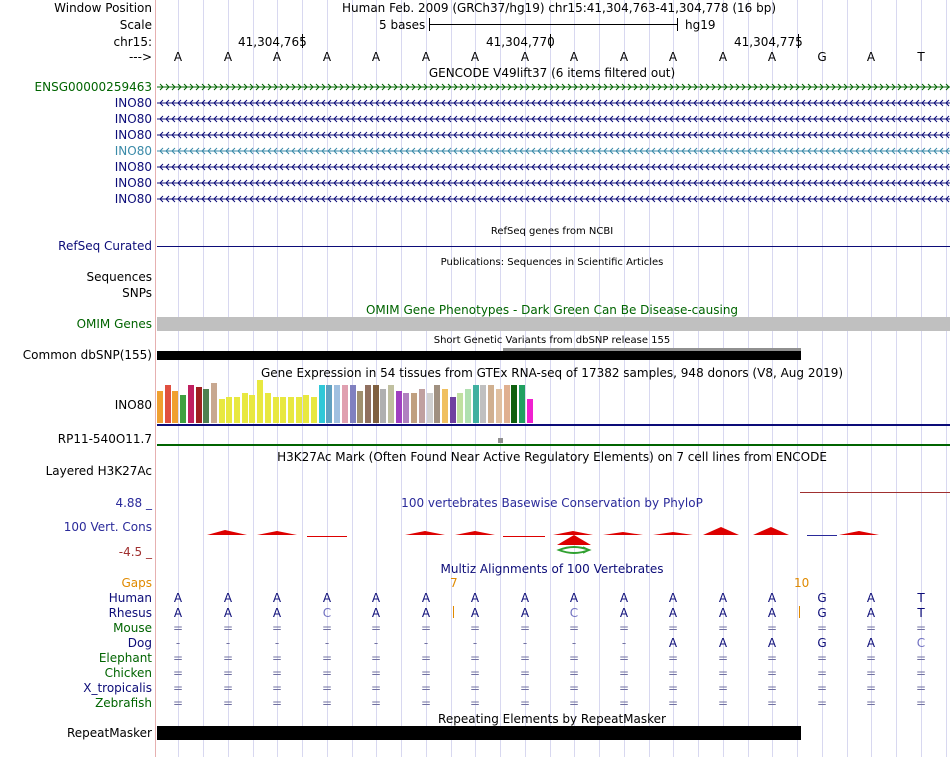 The height and width of the screenshot is (757, 950). I want to click on refseq-track-title: RefSeq genes from NCBI, so click(552, 231).